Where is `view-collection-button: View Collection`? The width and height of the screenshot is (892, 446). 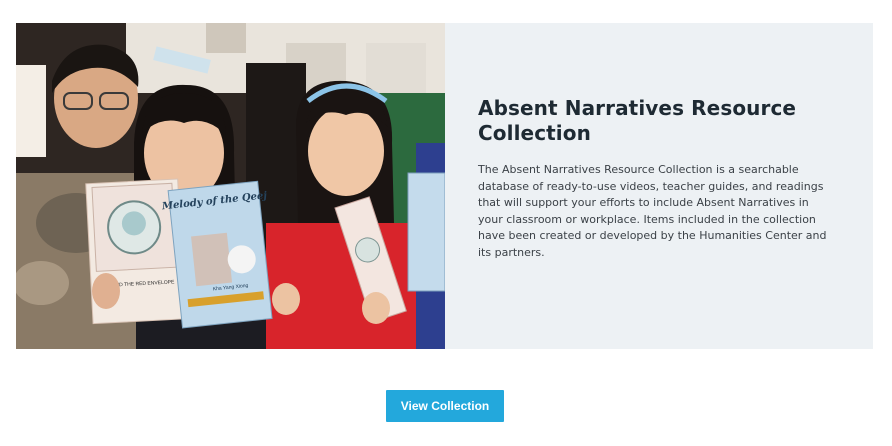
view-collection-button: View Collection is located at coordinates (445, 406).